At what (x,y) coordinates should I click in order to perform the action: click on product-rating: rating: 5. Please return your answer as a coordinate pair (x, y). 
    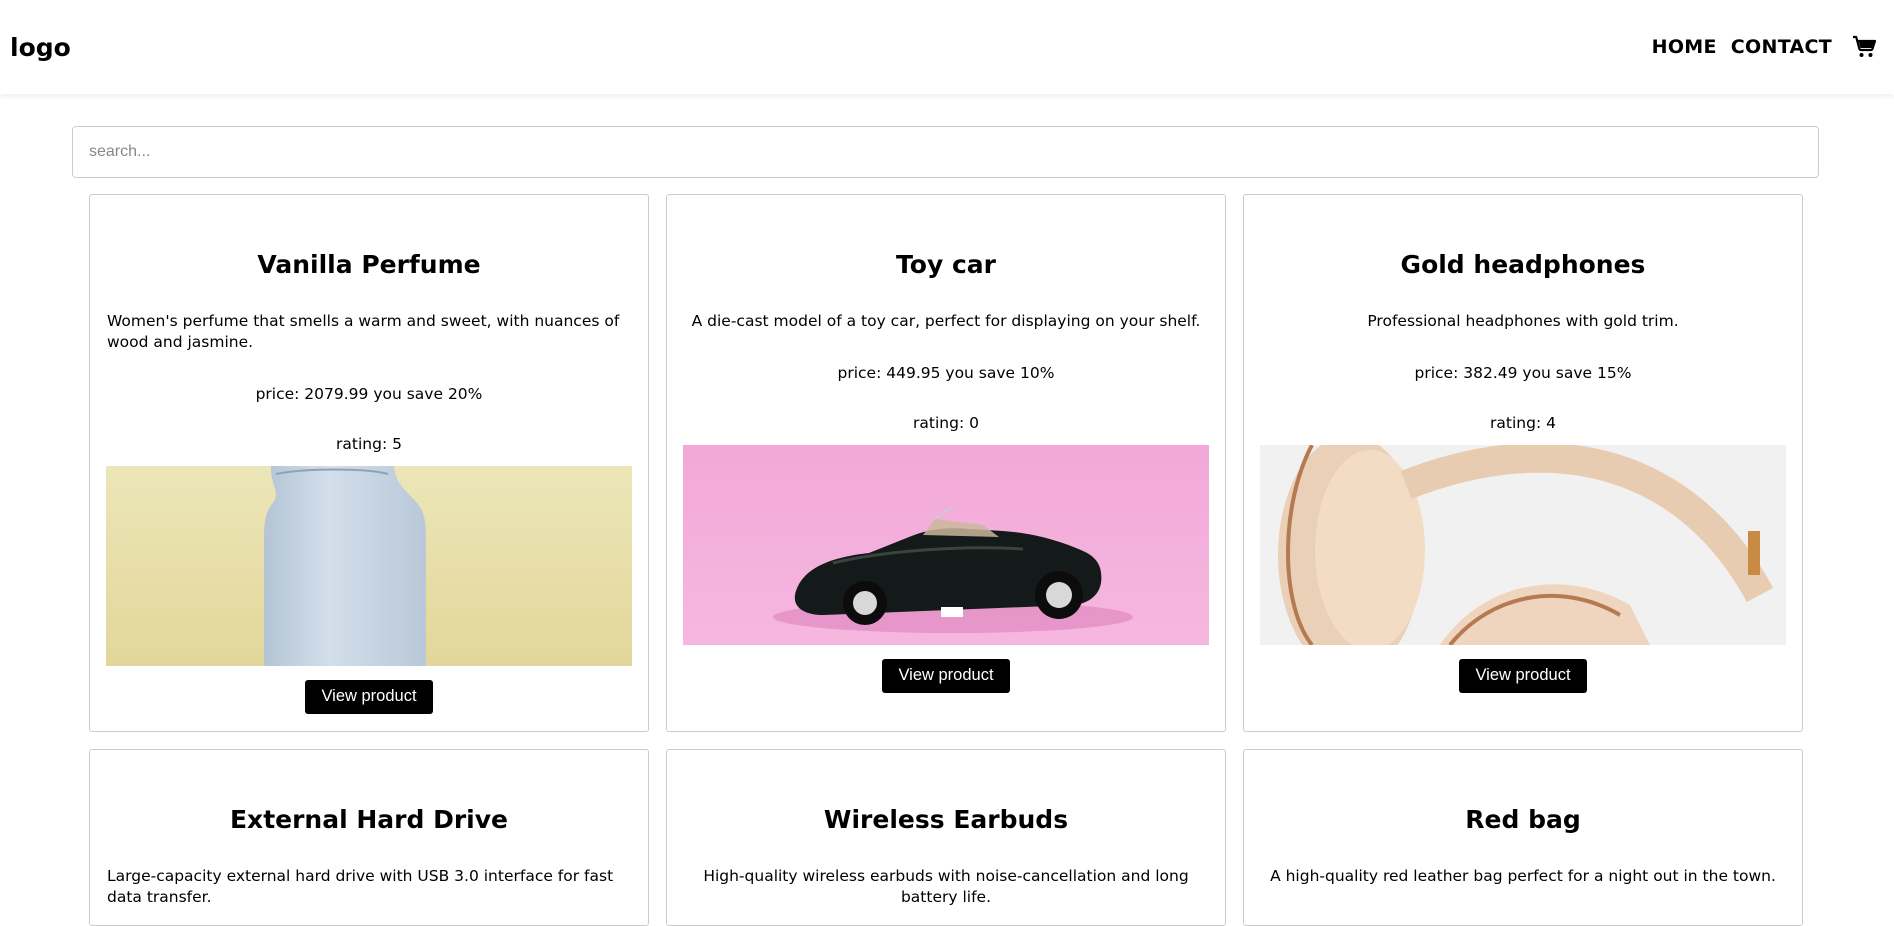
    Looking at the image, I should click on (369, 444).